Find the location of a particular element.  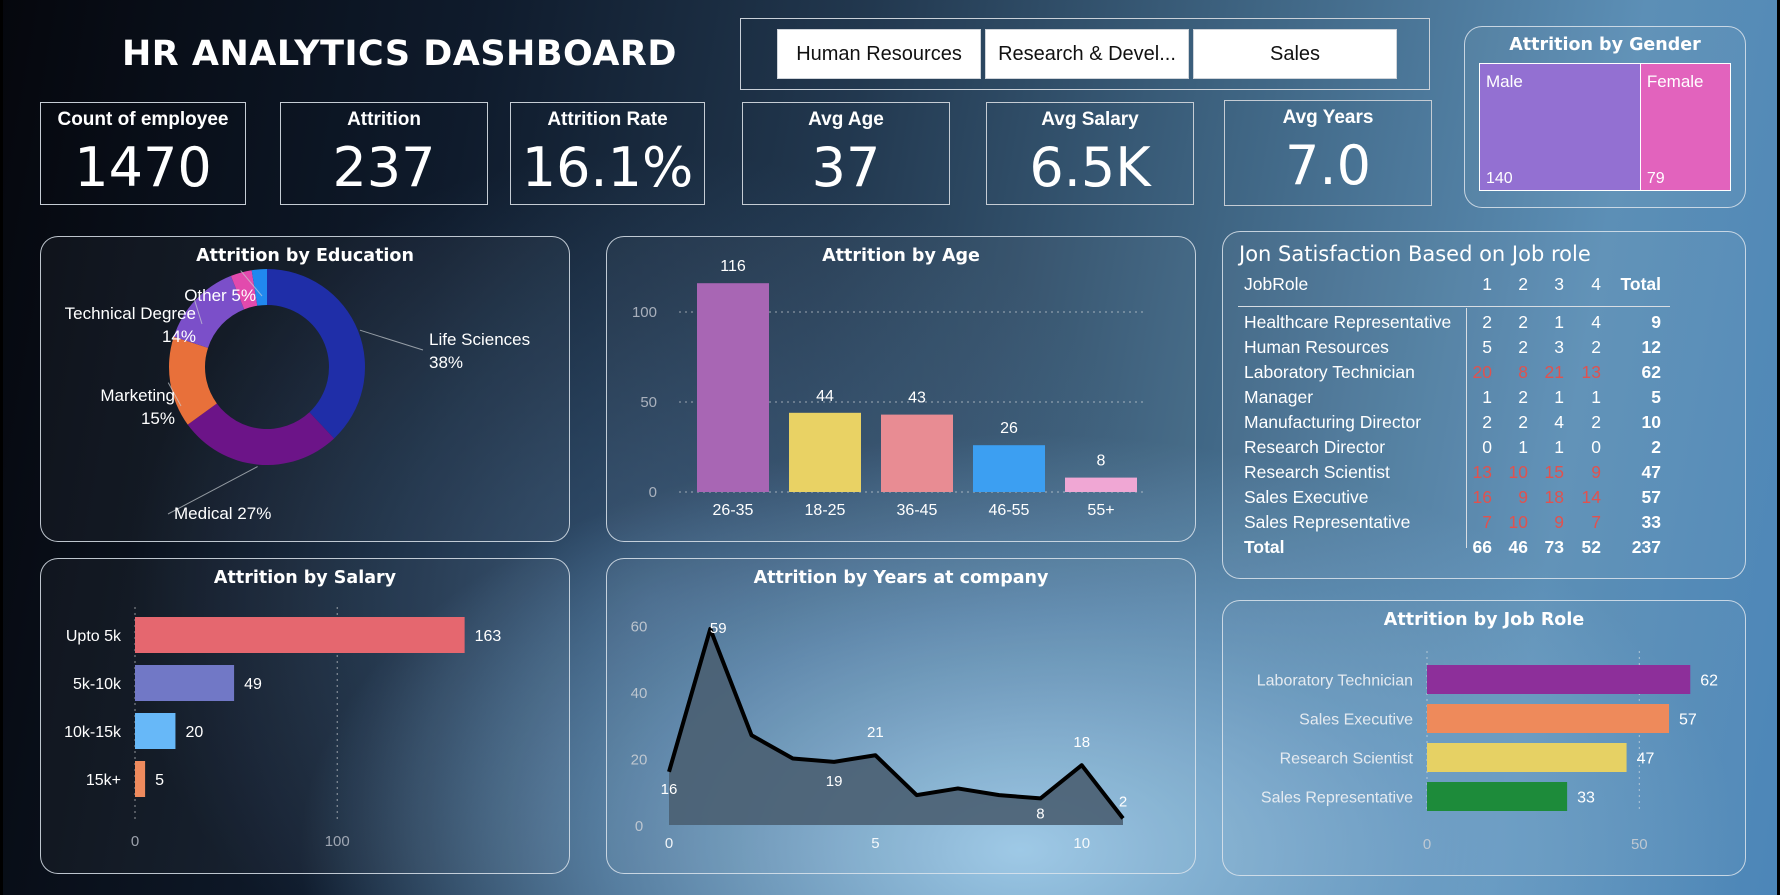

area-fill is located at coordinates (896, 726).